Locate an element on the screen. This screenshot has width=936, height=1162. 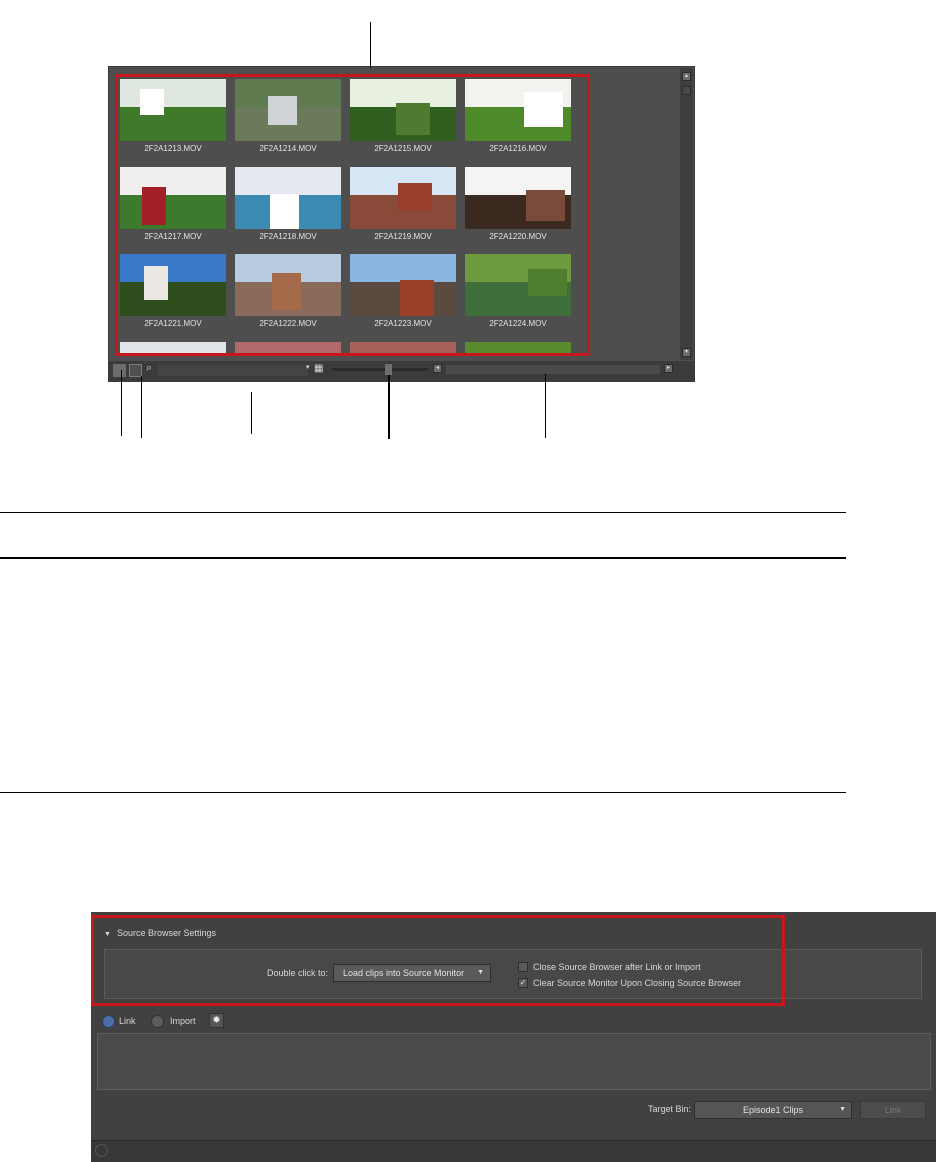
clip-filename: 2F2A1224.MOV is located at coordinates (518, 323).